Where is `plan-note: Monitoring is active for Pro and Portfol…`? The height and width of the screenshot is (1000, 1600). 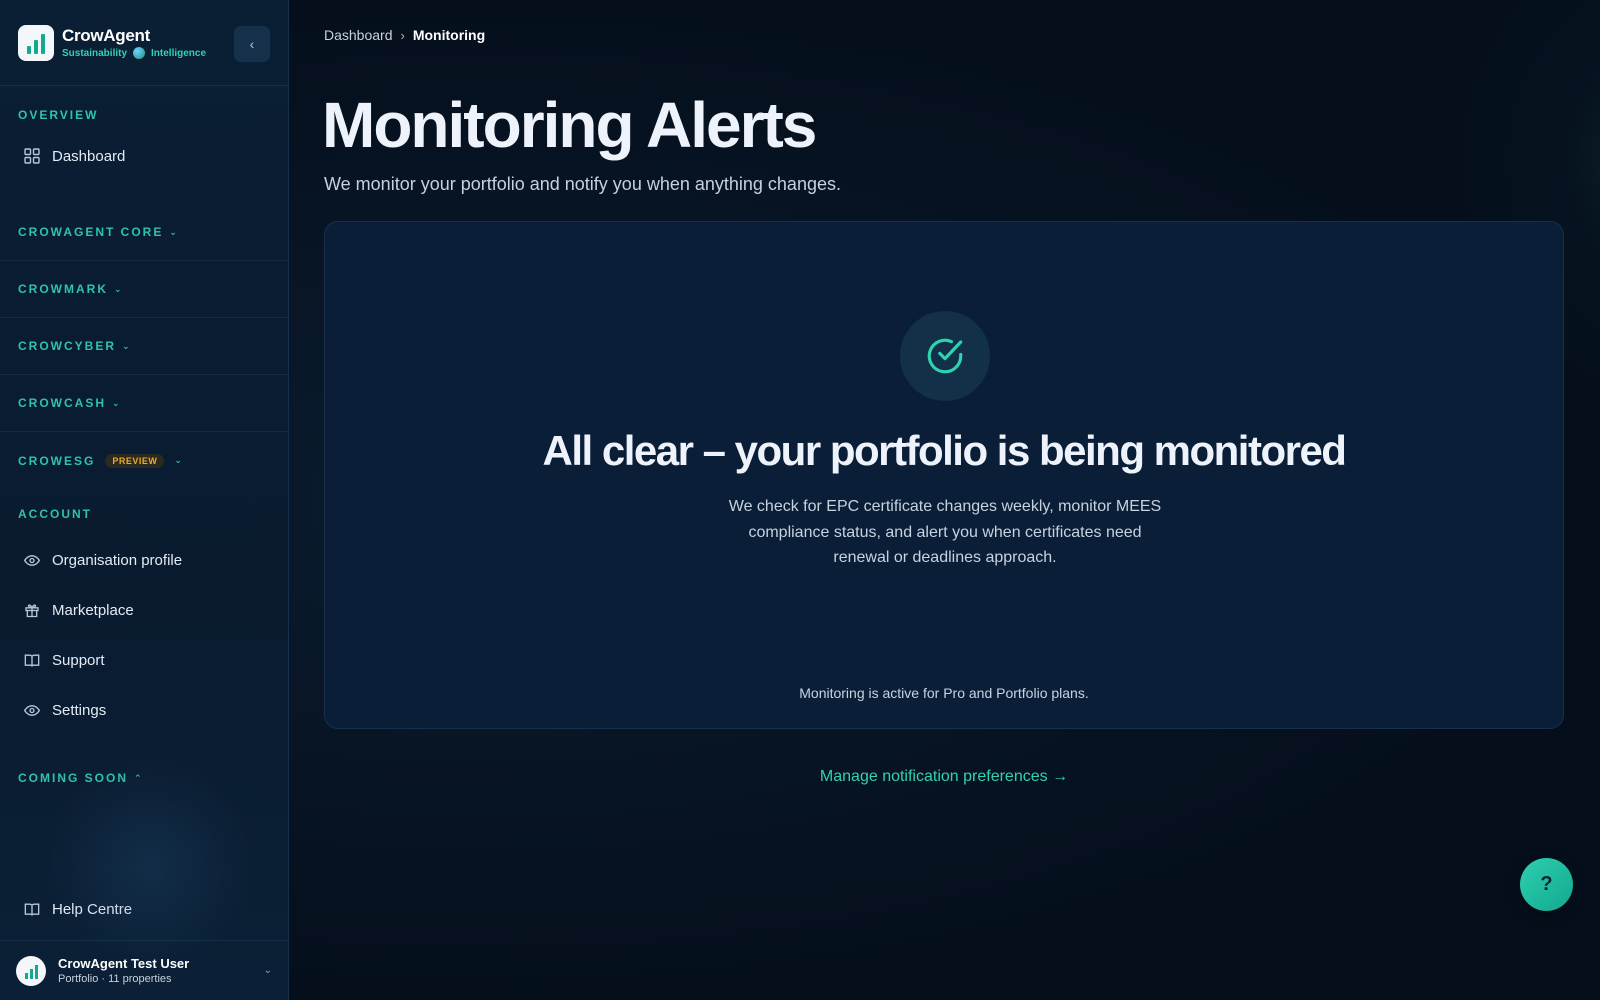
plan-note: Monitoring is active for Pro and Portfol… is located at coordinates (944, 693).